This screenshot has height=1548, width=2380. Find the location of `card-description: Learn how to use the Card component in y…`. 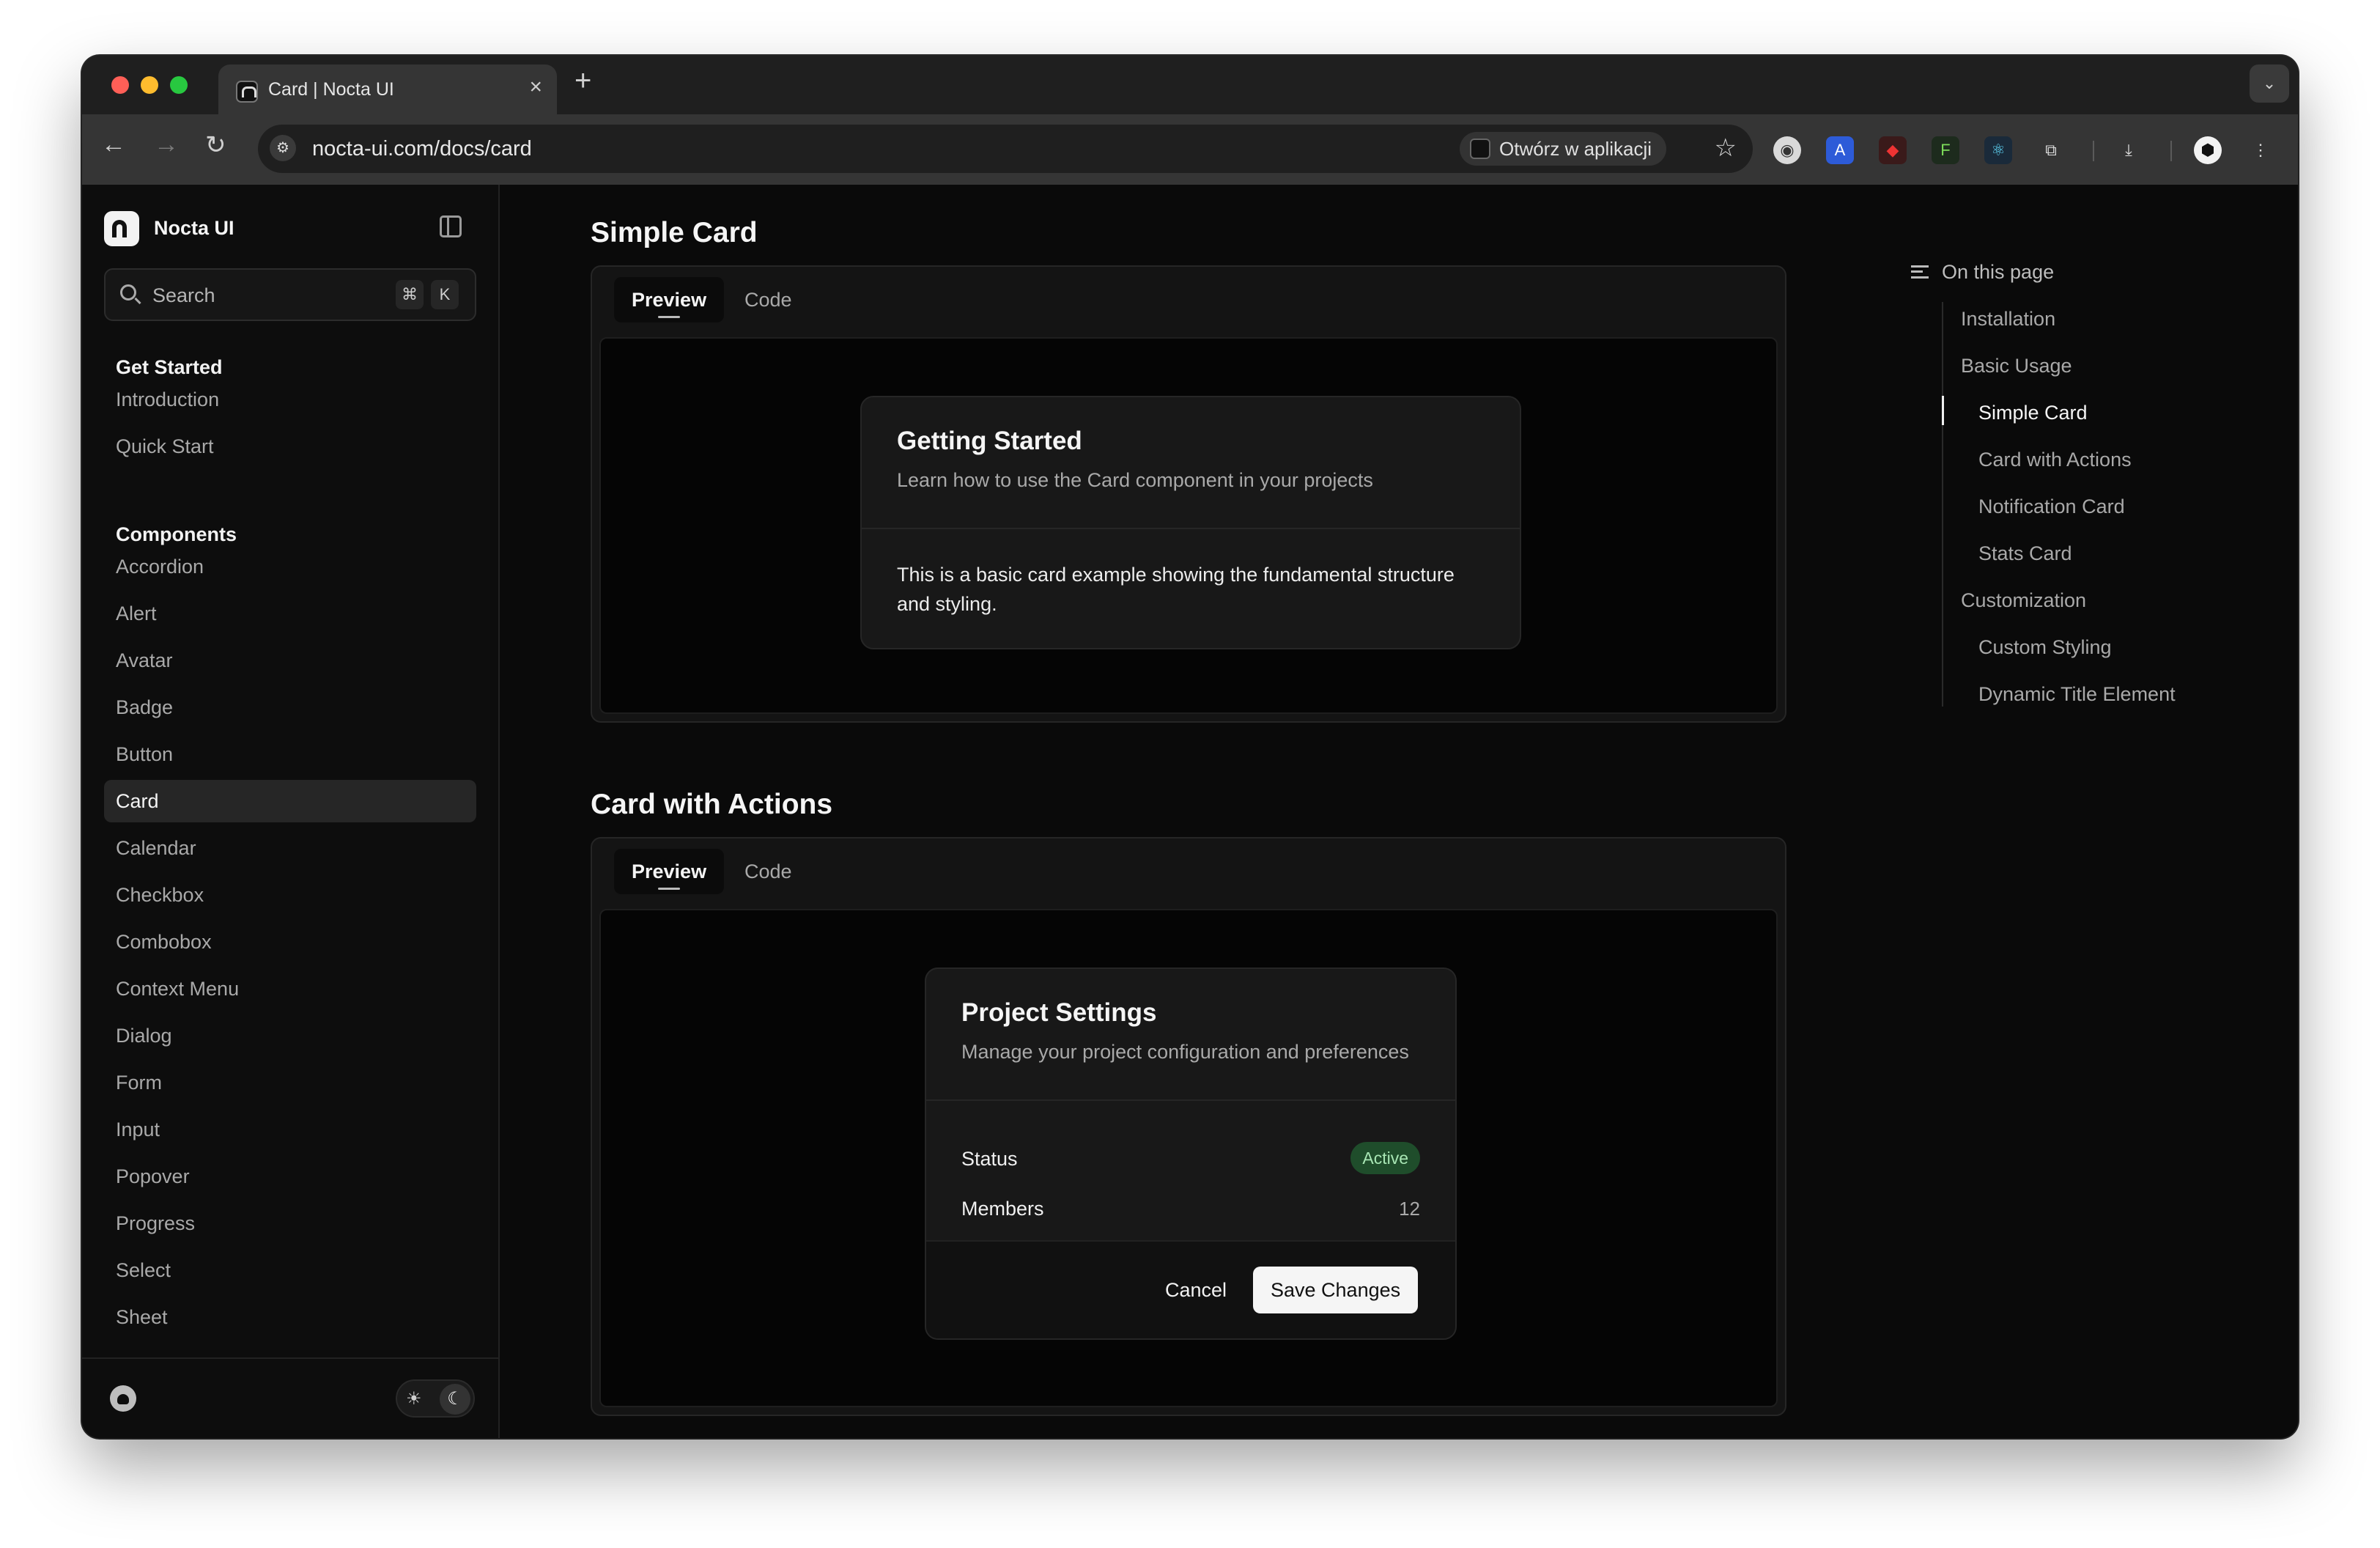

card-description: Learn how to use the Card component in y… is located at coordinates (1135, 480).